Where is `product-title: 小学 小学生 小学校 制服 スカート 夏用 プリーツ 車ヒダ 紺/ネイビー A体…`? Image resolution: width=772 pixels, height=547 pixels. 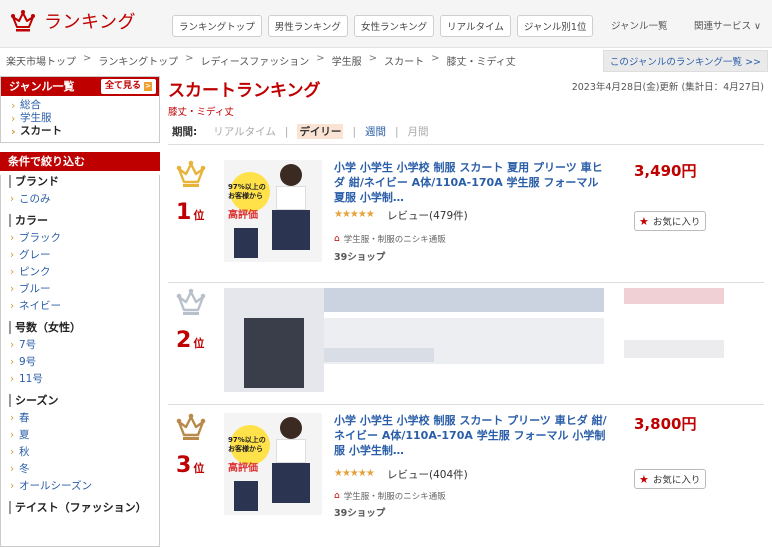 product-title: 小学 小学生 小学校 制服 スカート 夏用 プリーツ 車ヒダ 紺/ネイビー A体… is located at coordinates (471, 182).